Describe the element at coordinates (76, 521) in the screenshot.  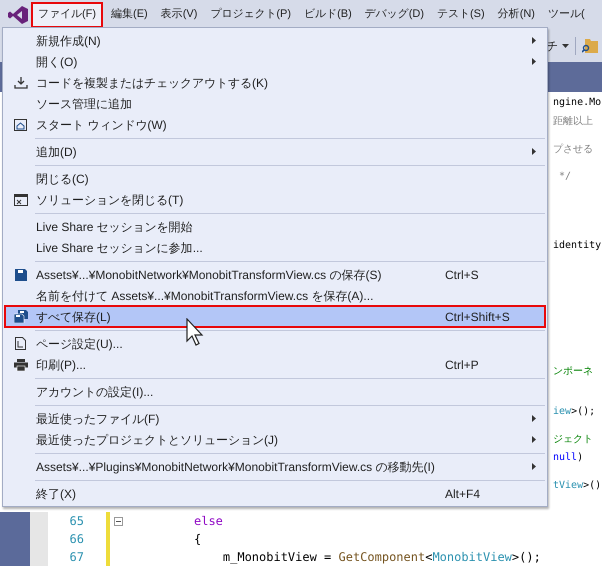
I see `line-number: 65` at that location.